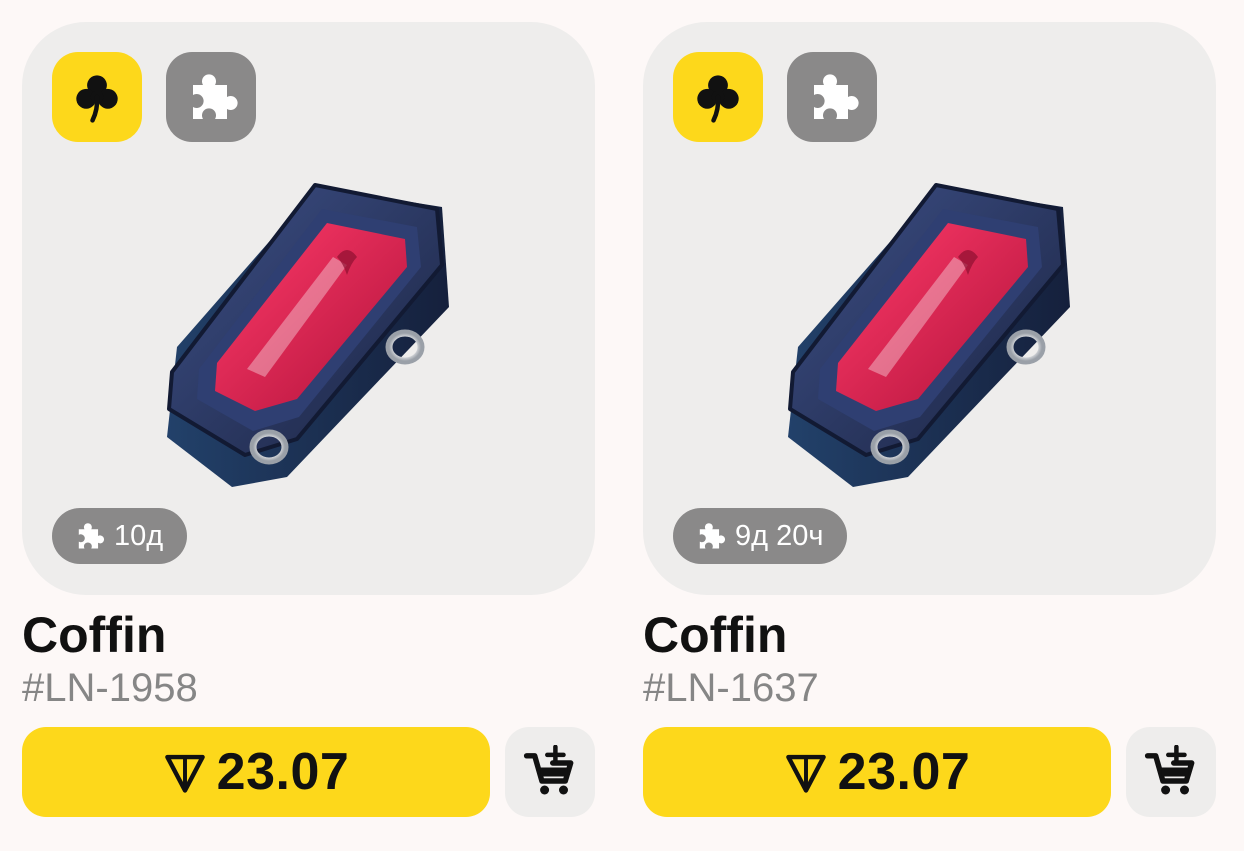 The width and height of the screenshot is (1244, 851). I want to click on gift-serial: #LN-1637, so click(731, 688).